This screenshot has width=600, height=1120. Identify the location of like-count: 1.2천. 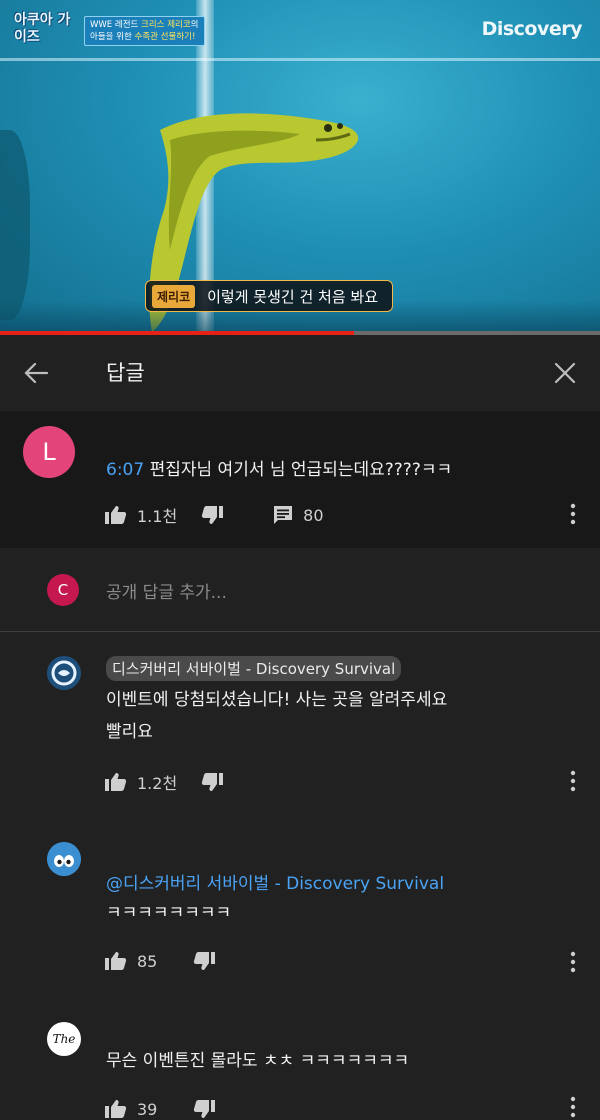
(157, 783).